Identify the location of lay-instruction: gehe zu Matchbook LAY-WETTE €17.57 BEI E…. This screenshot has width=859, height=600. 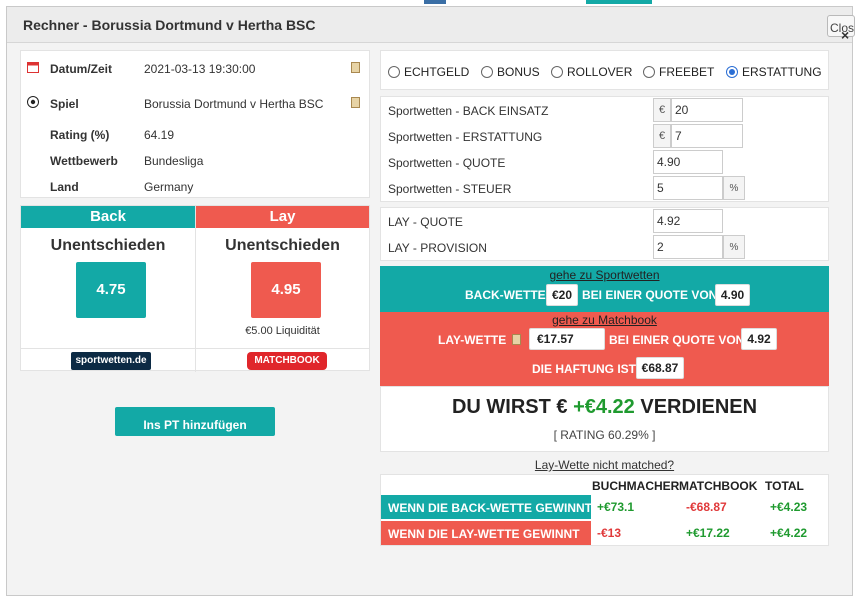
(604, 349).